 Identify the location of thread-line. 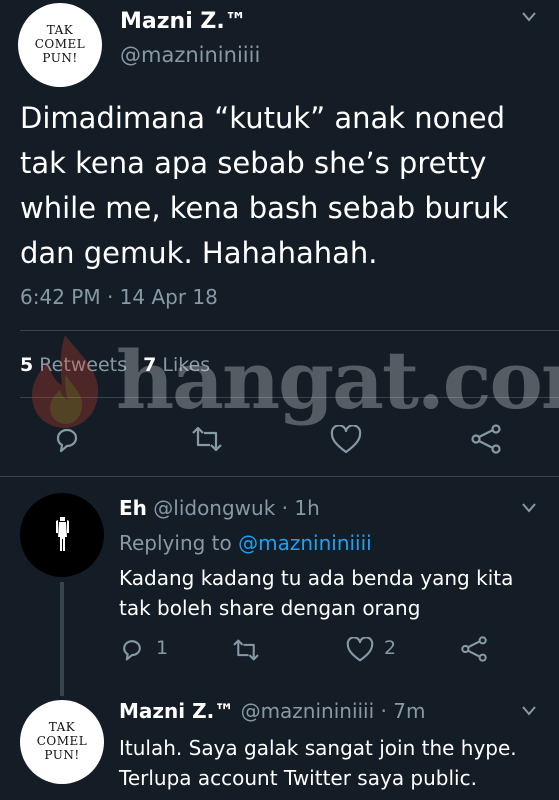
(62, 639).